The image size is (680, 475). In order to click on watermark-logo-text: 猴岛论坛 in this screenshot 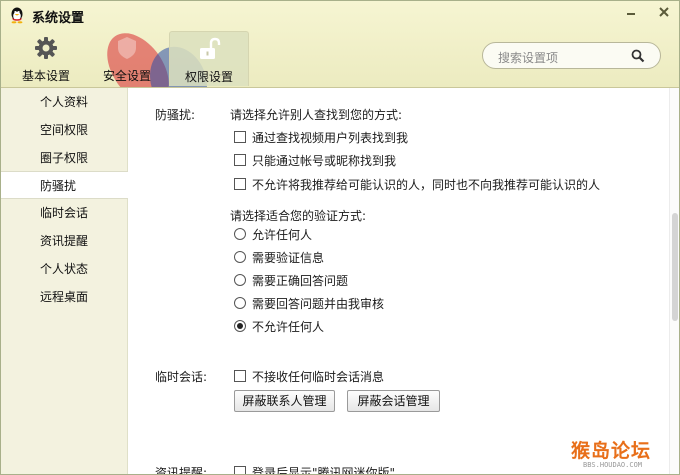, I will do `click(611, 451)`.